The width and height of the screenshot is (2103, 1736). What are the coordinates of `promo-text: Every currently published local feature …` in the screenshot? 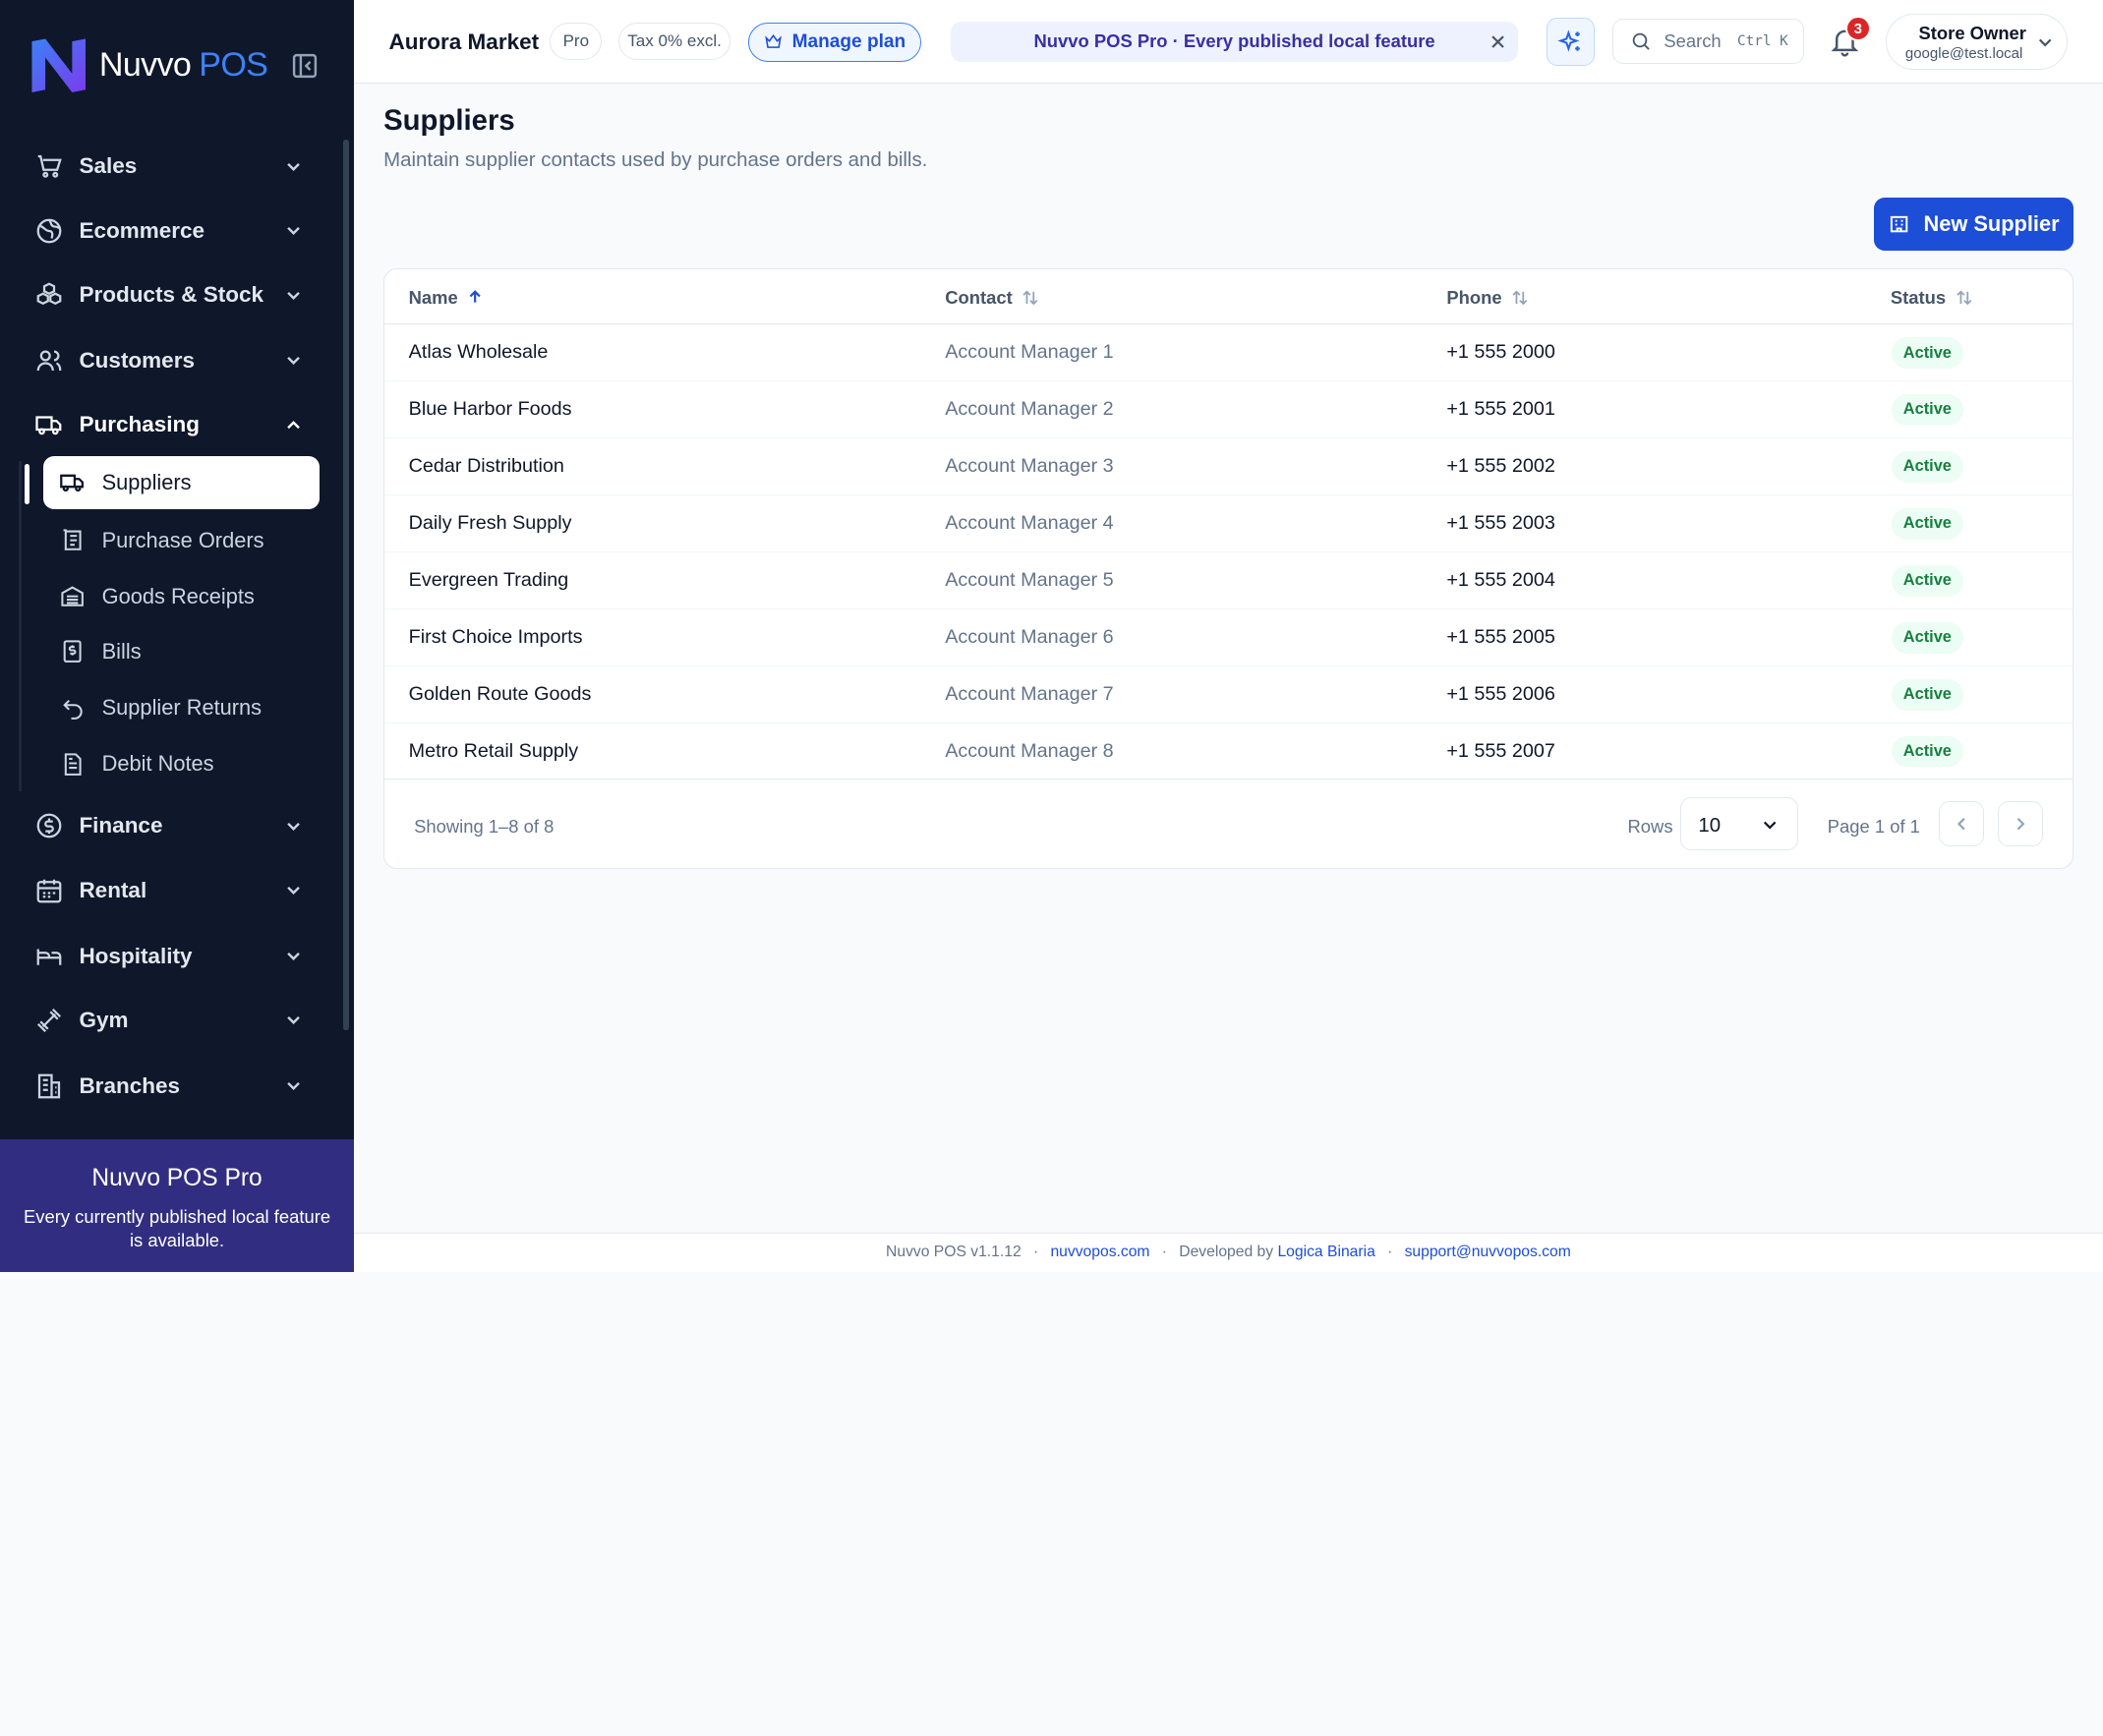 It's located at (177, 1228).